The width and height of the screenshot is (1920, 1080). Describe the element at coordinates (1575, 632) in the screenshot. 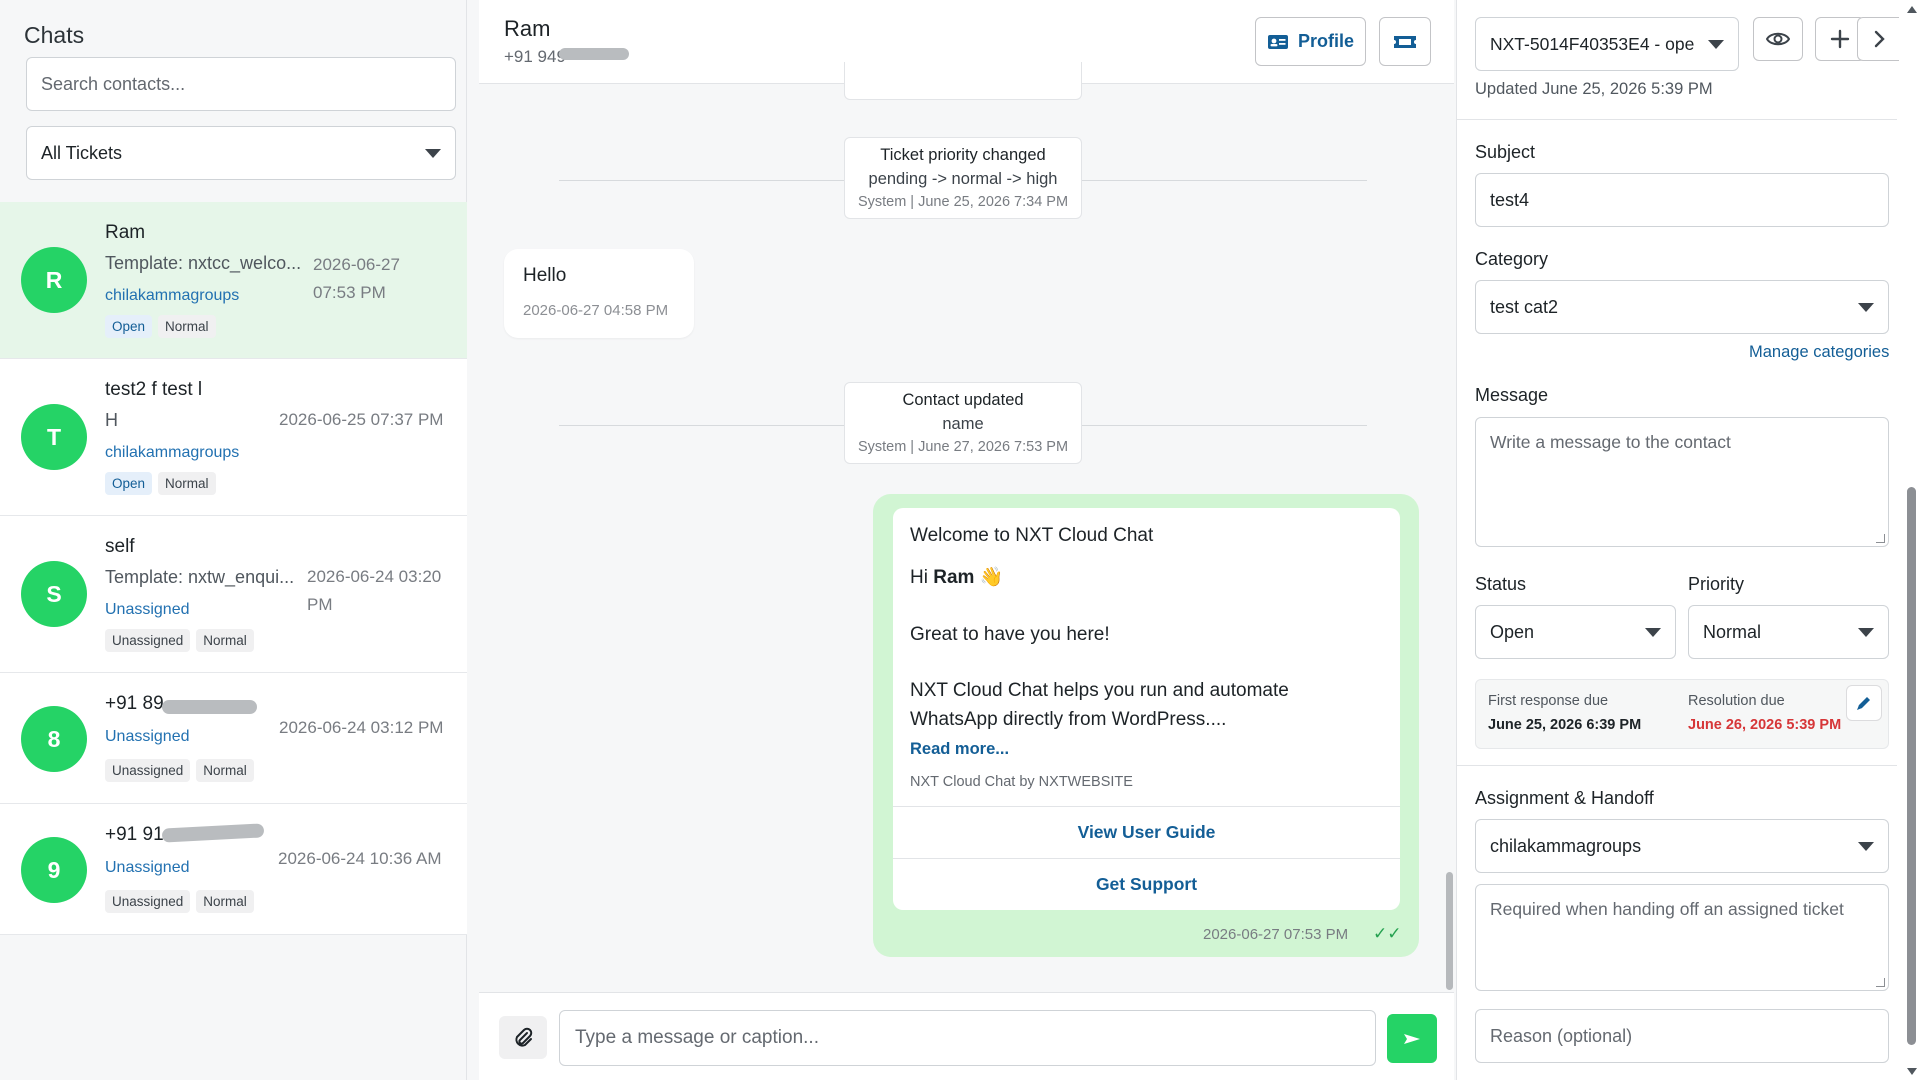

I see `status-select: Open` at that location.